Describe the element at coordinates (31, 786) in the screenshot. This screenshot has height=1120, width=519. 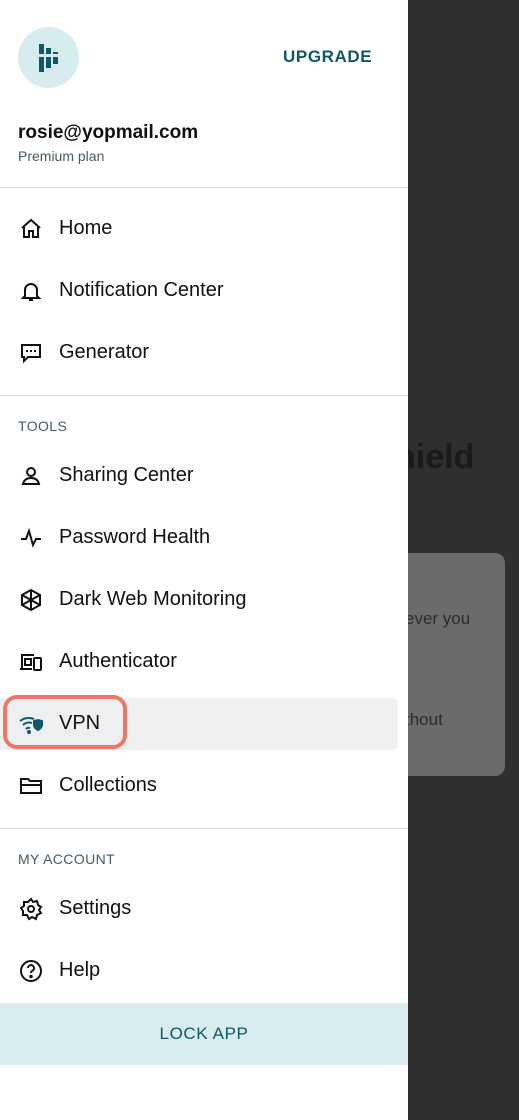
I see `folder-icon` at that location.